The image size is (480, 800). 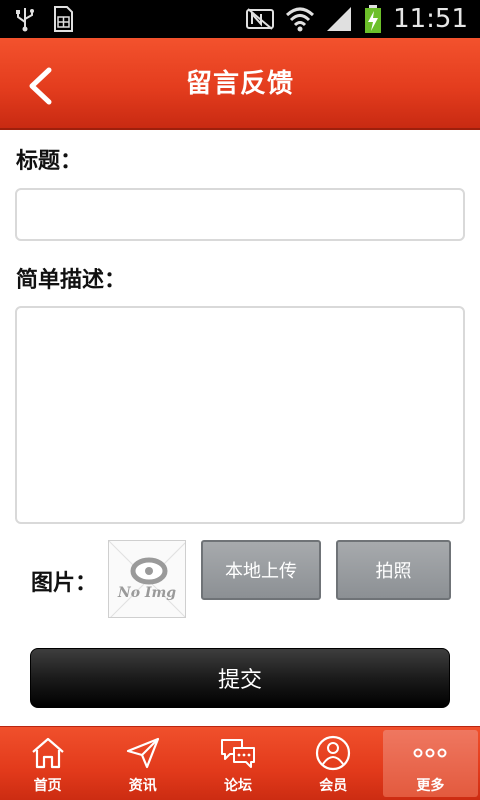 I want to click on no-image-placeholder-icon, so click(x=147, y=579).